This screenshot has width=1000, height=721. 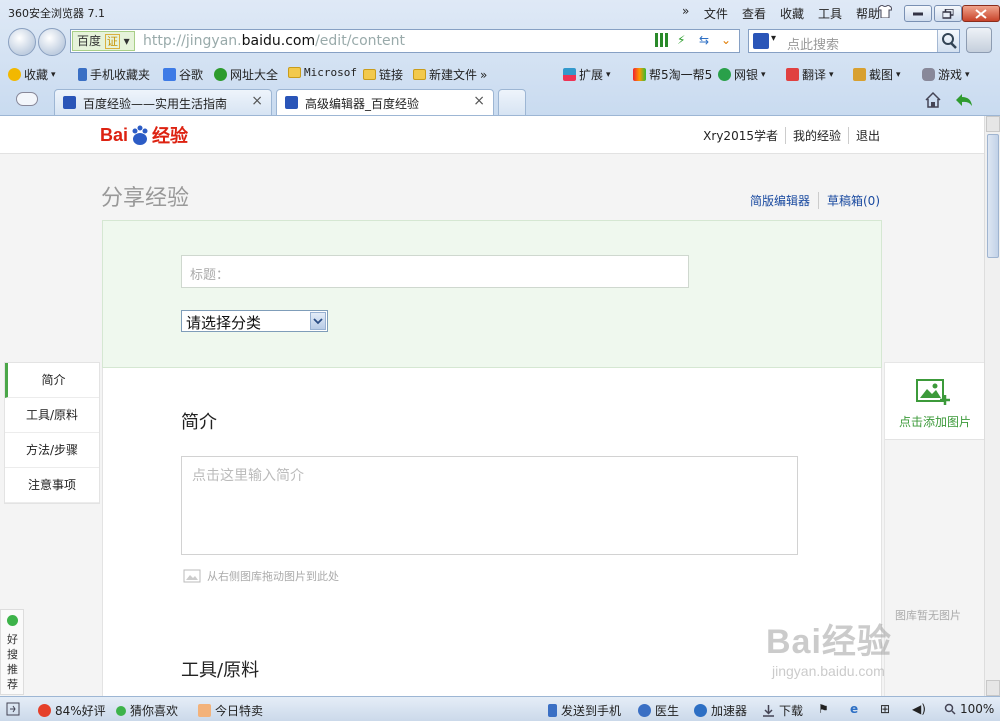 I want to click on menu-help: 帮助, so click(x=868, y=13).